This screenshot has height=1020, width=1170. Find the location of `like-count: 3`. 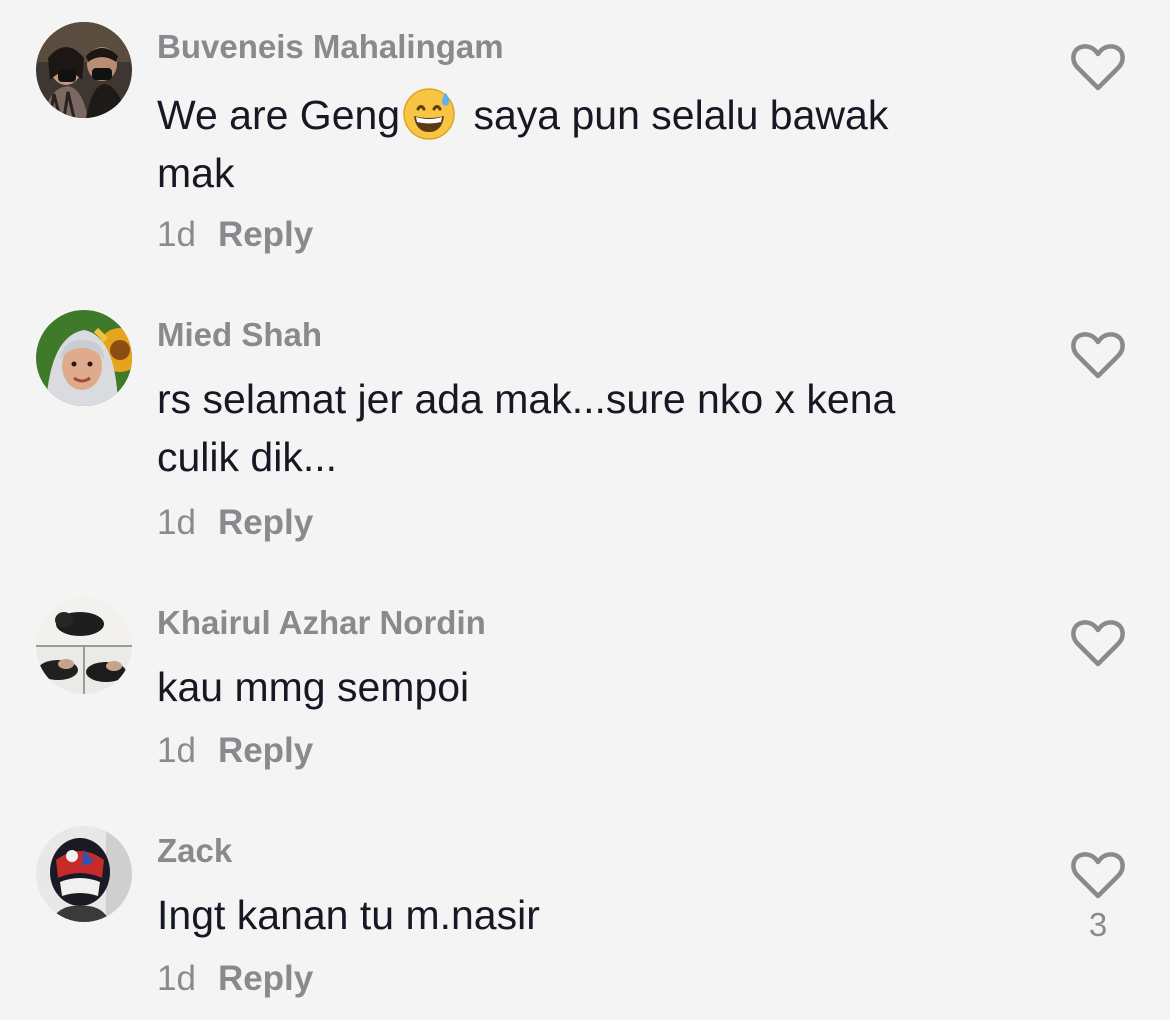

like-count: 3 is located at coordinates (1098, 924).